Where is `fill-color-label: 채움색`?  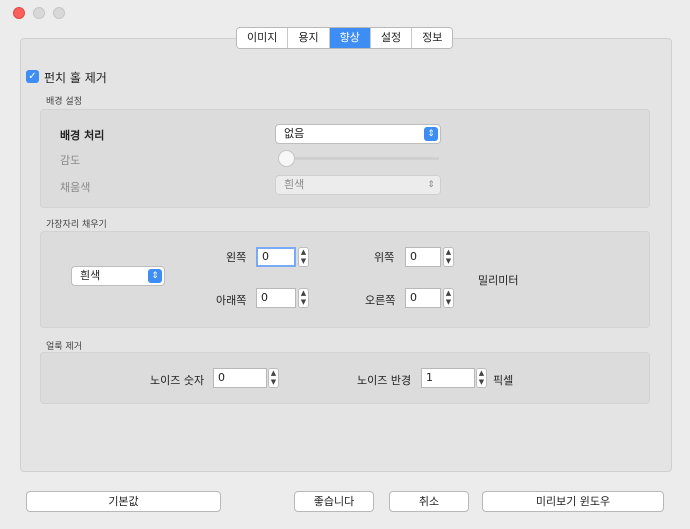
fill-color-label: 채움색 is located at coordinates (75, 187).